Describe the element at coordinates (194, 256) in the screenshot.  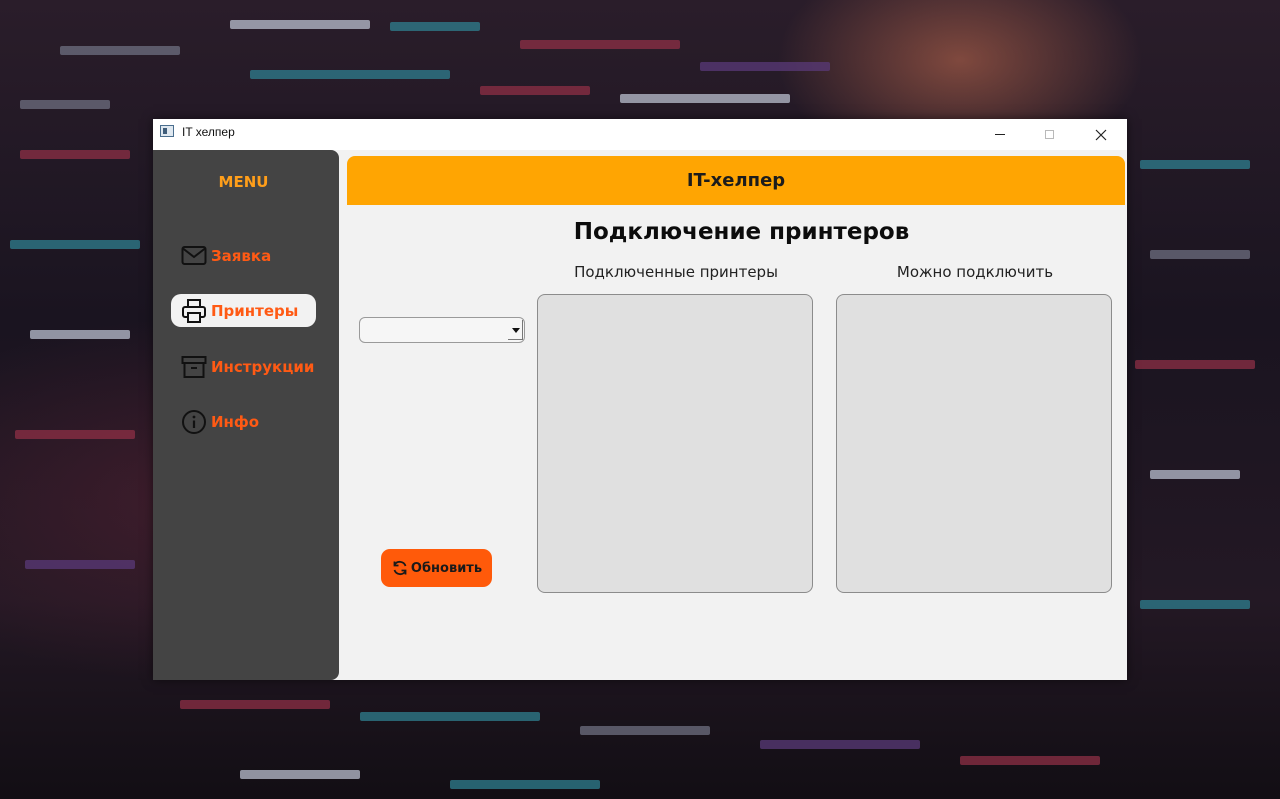
I see `mail-icon` at that location.